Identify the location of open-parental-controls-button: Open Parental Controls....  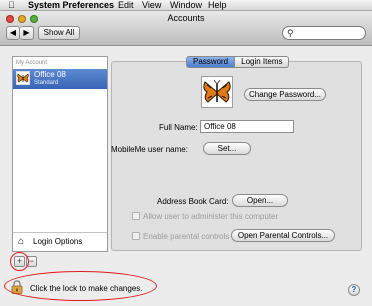
(283, 235).